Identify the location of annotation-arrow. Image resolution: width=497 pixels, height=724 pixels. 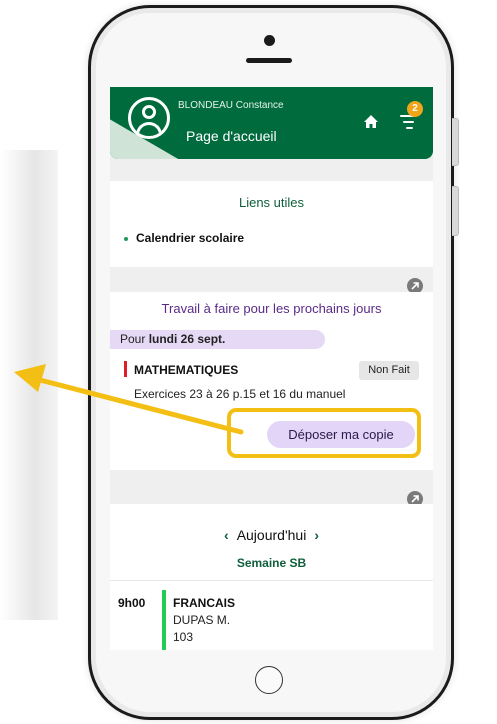
(129, 399).